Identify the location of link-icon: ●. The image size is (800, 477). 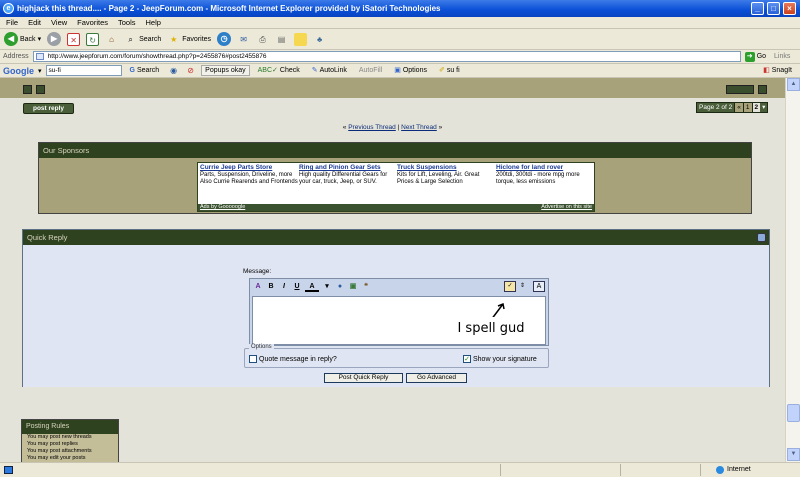
(340, 287).